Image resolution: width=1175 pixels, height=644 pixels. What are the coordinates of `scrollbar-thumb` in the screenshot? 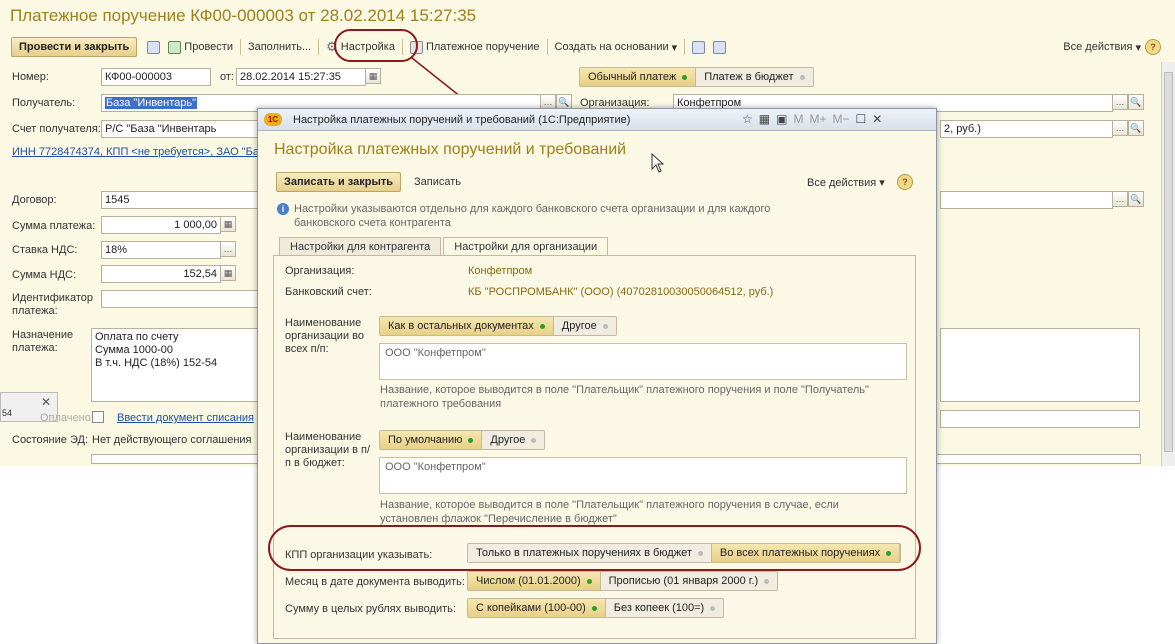 It's located at (1168, 262).